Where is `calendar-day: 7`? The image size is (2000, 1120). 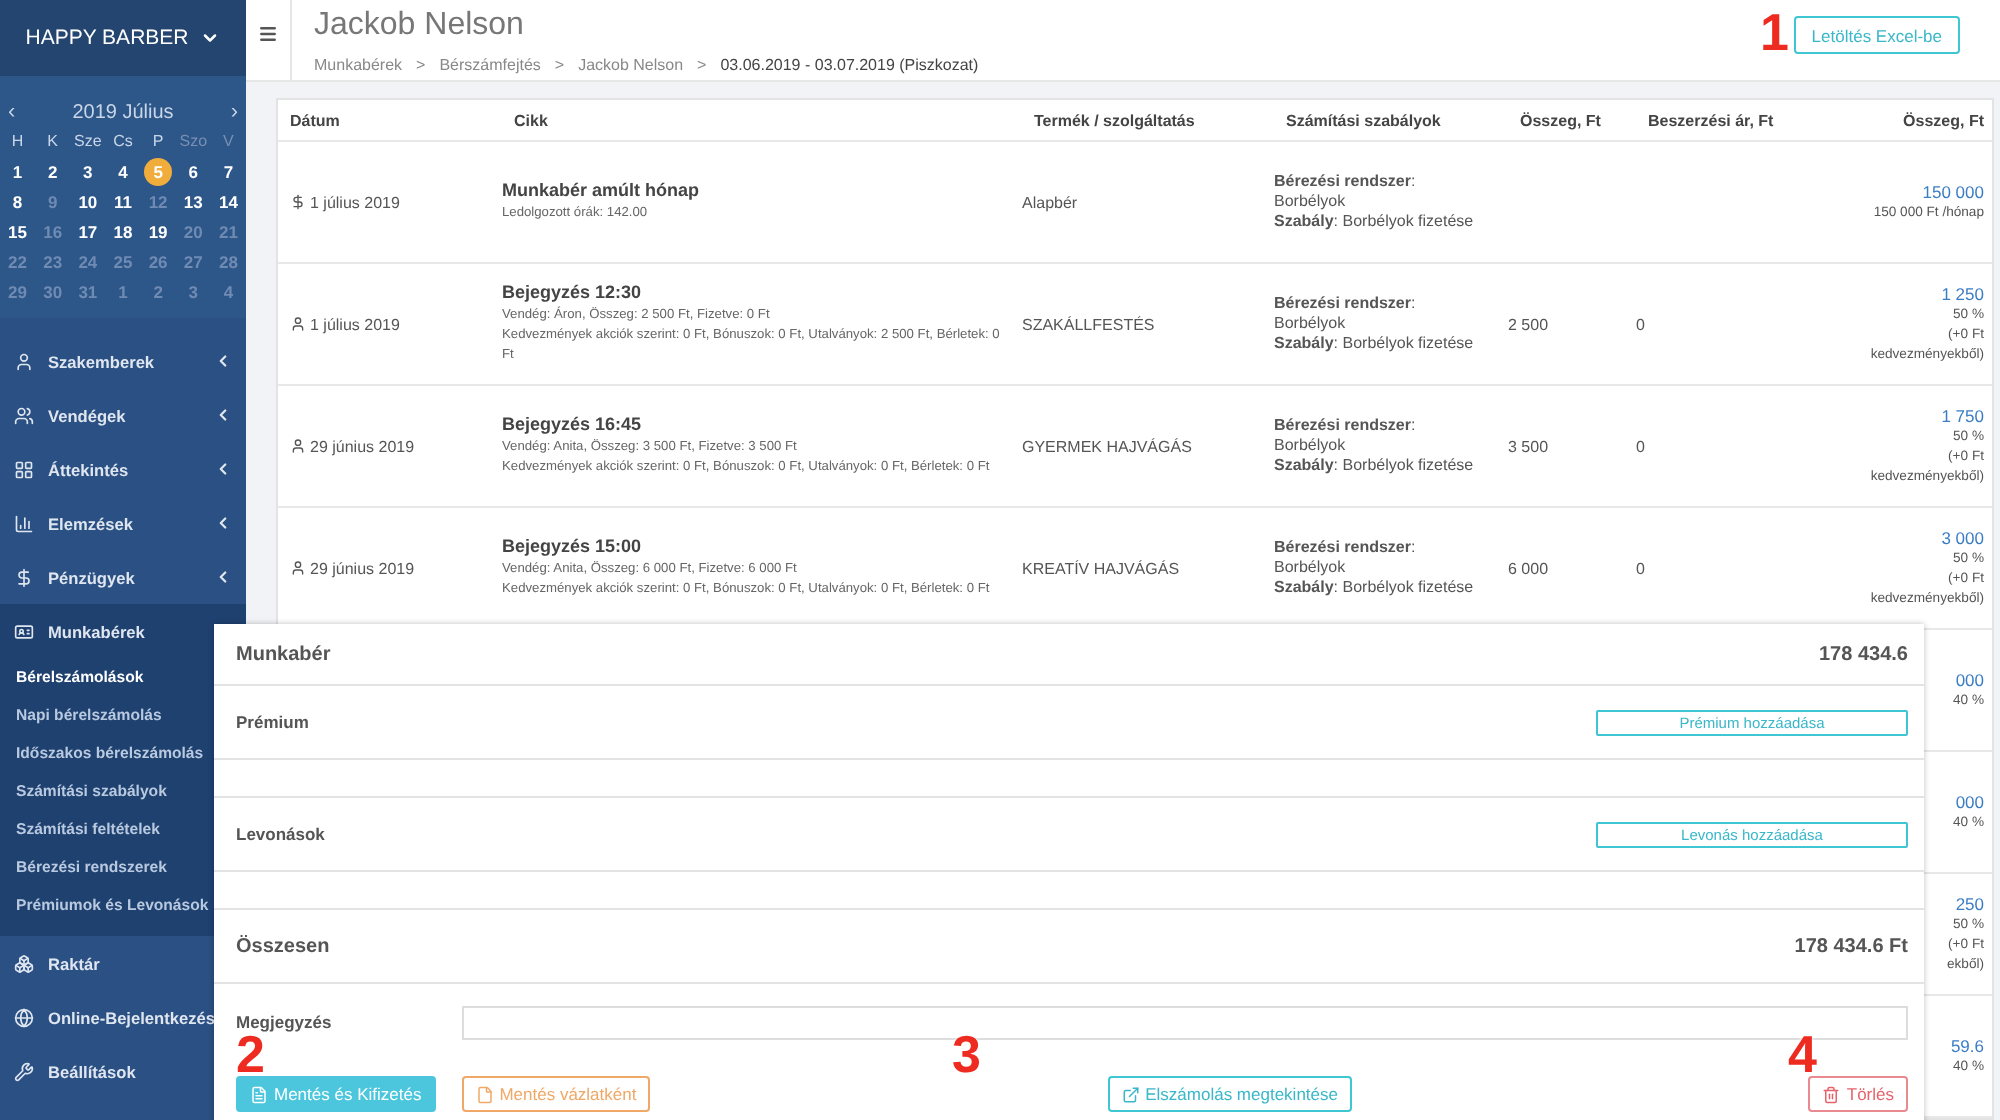
calendar-day: 7 is located at coordinates (228, 172).